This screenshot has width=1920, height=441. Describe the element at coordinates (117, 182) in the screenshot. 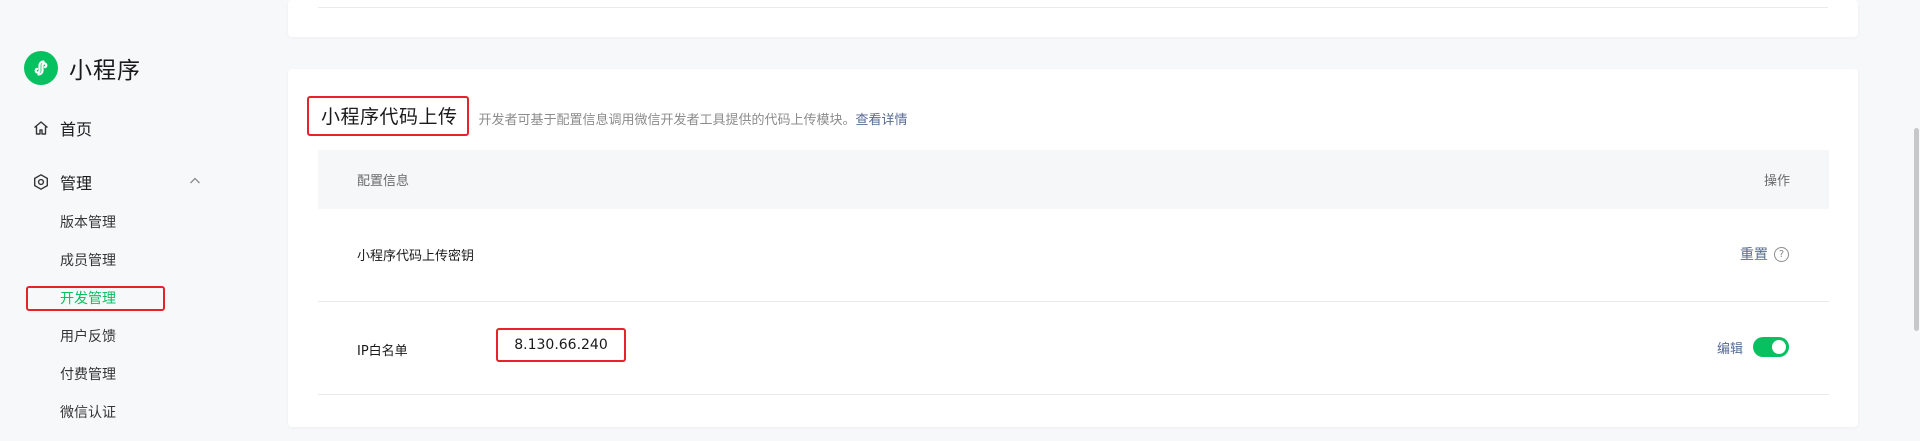

I see `sidebar-item-manage: 管理` at that location.